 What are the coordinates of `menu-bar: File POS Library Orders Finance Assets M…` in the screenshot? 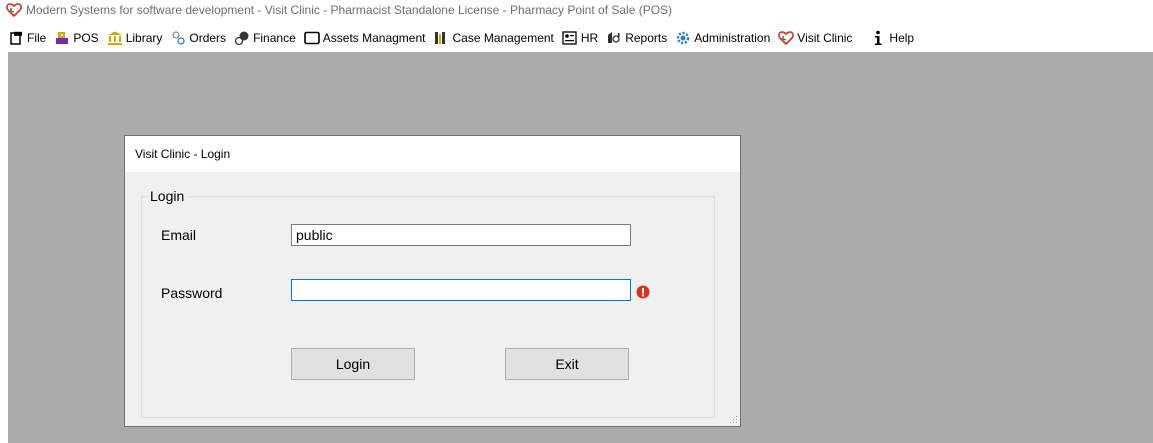 It's located at (576, 38).